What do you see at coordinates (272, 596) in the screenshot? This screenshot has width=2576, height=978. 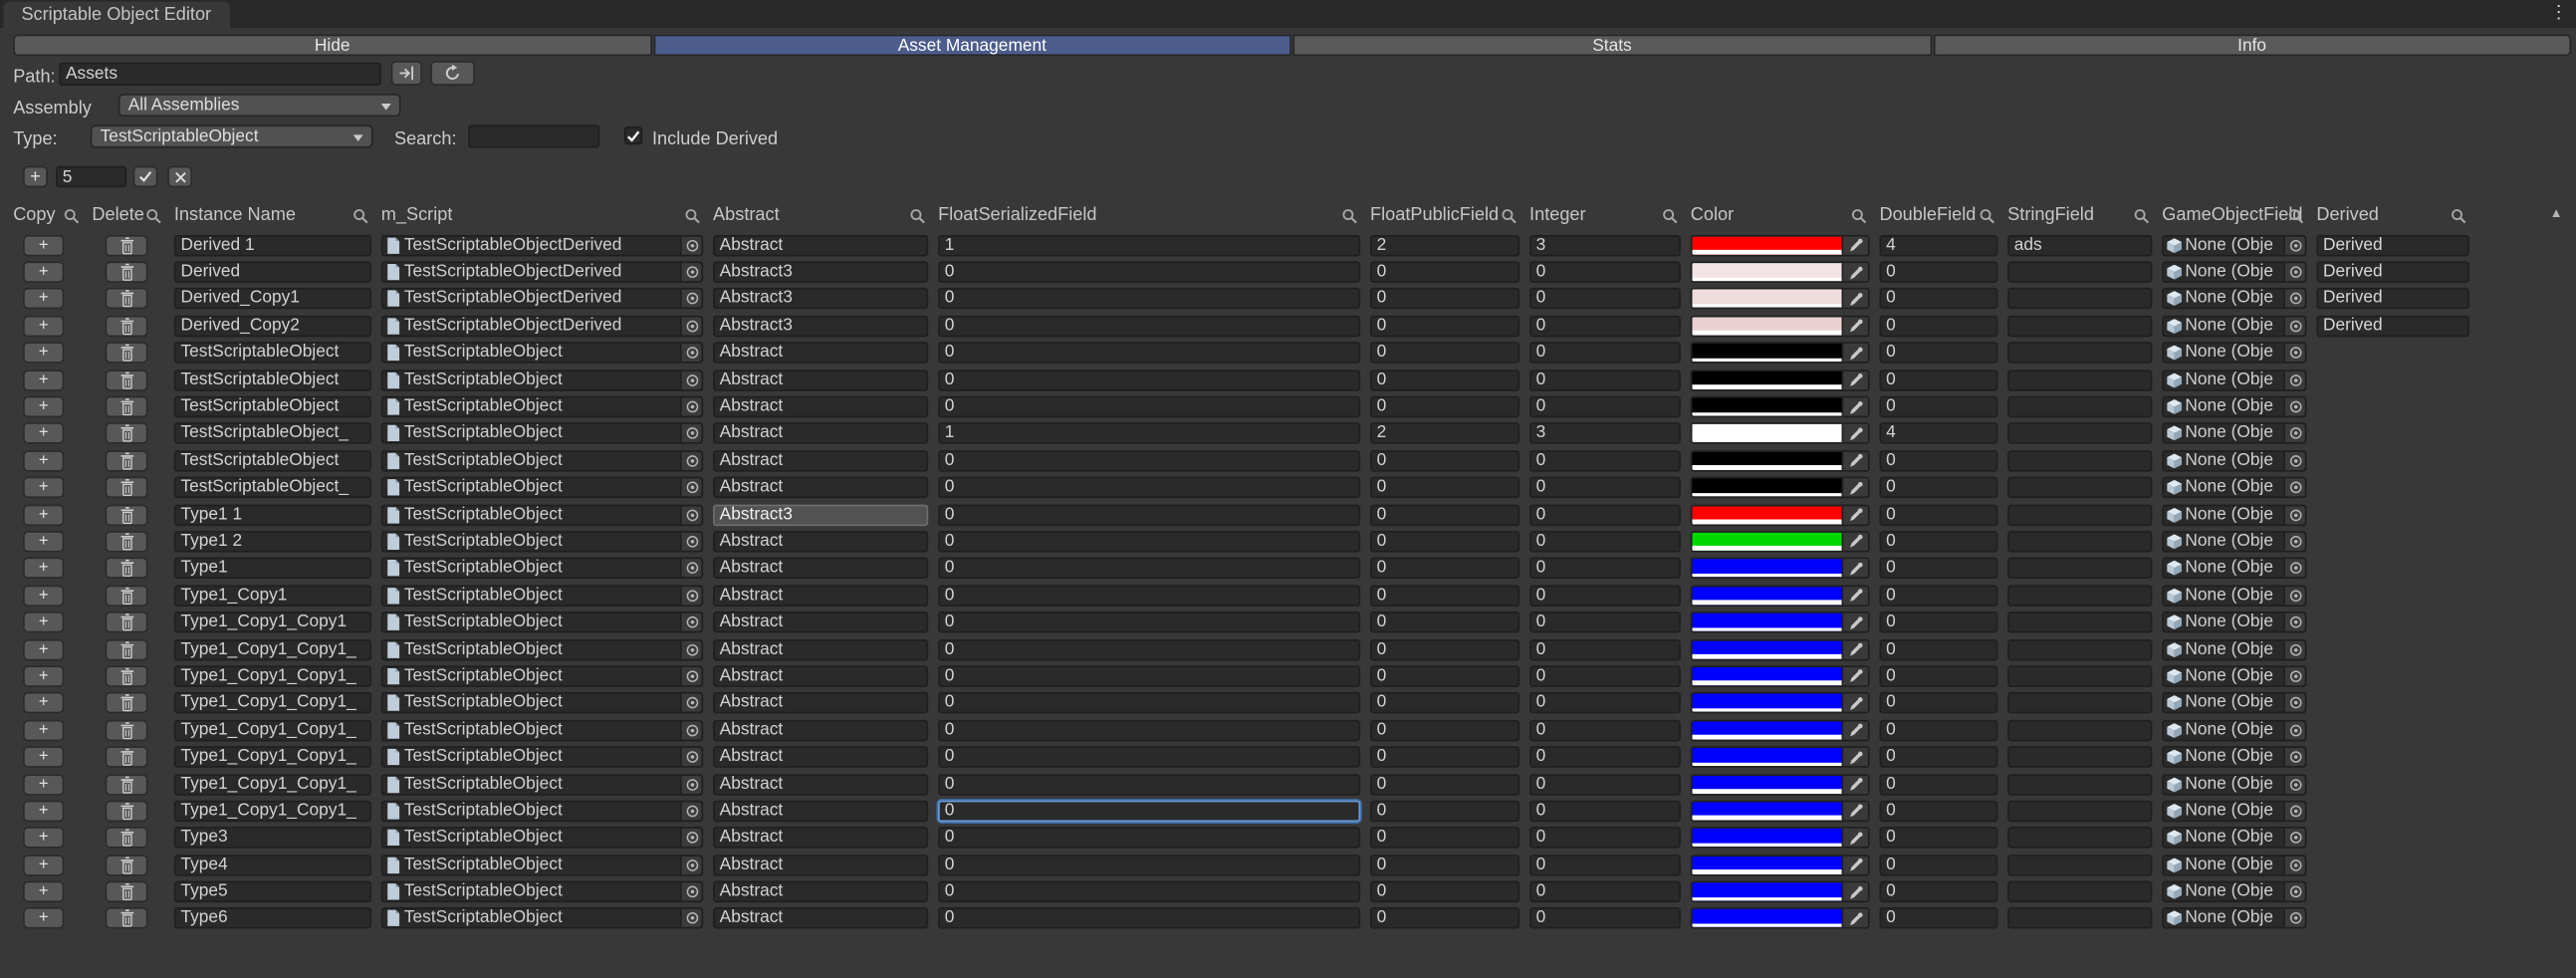 I see `instance-name-field: Type1_Copy1` at bounding box center [272, 596].